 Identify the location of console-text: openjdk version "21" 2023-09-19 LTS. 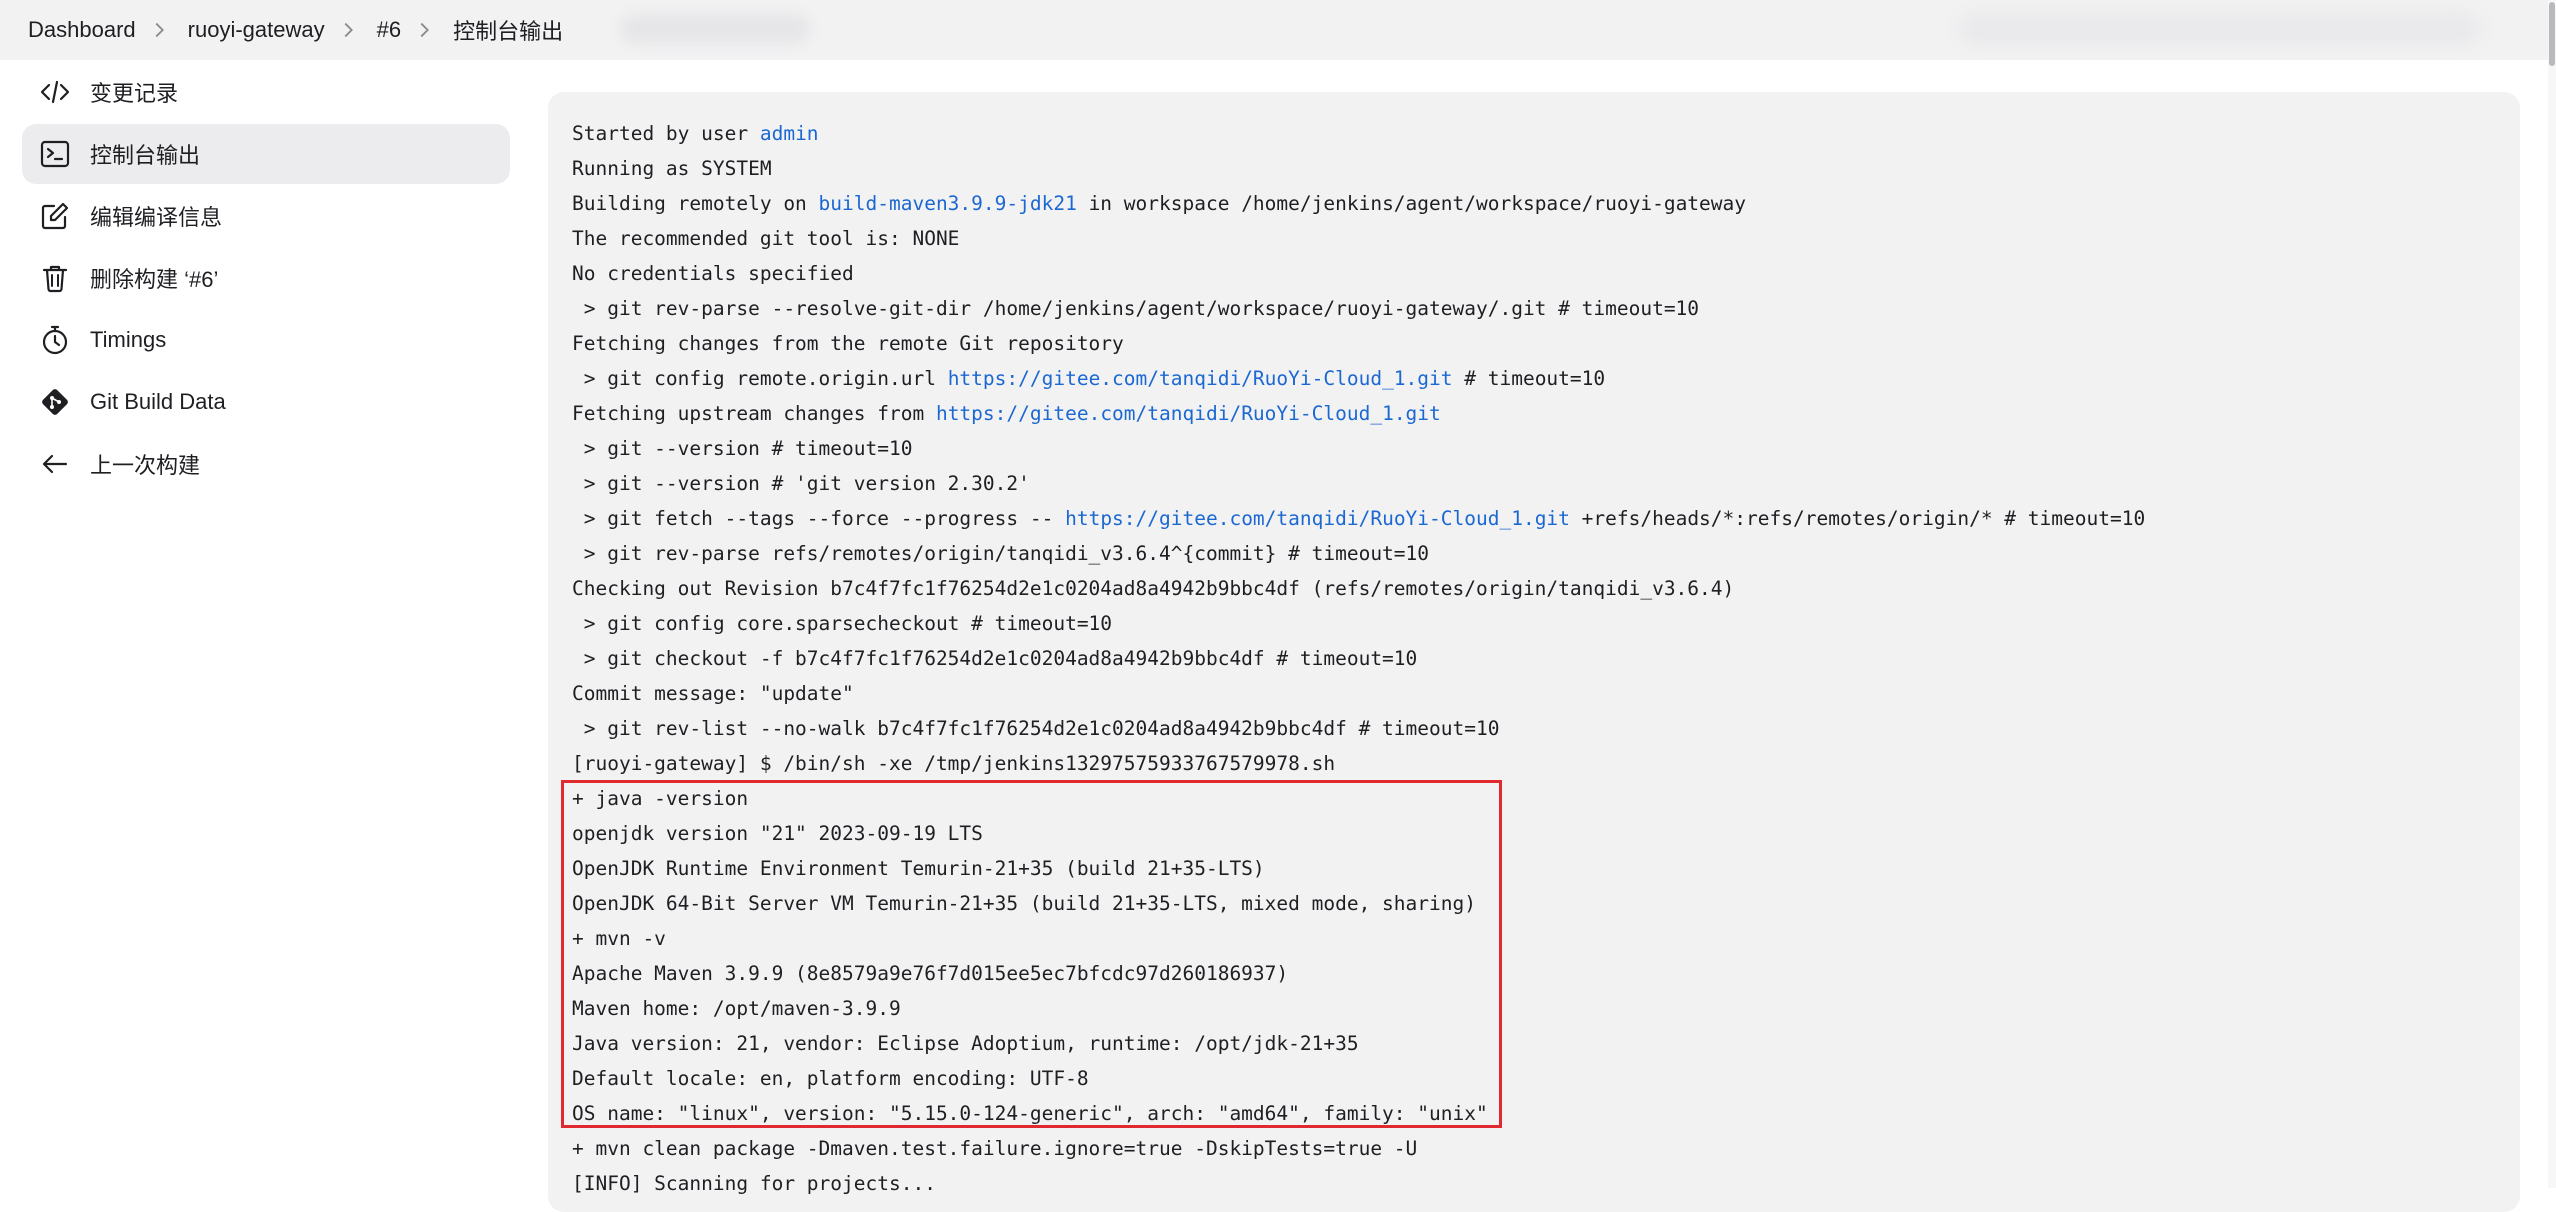
(777, 833).